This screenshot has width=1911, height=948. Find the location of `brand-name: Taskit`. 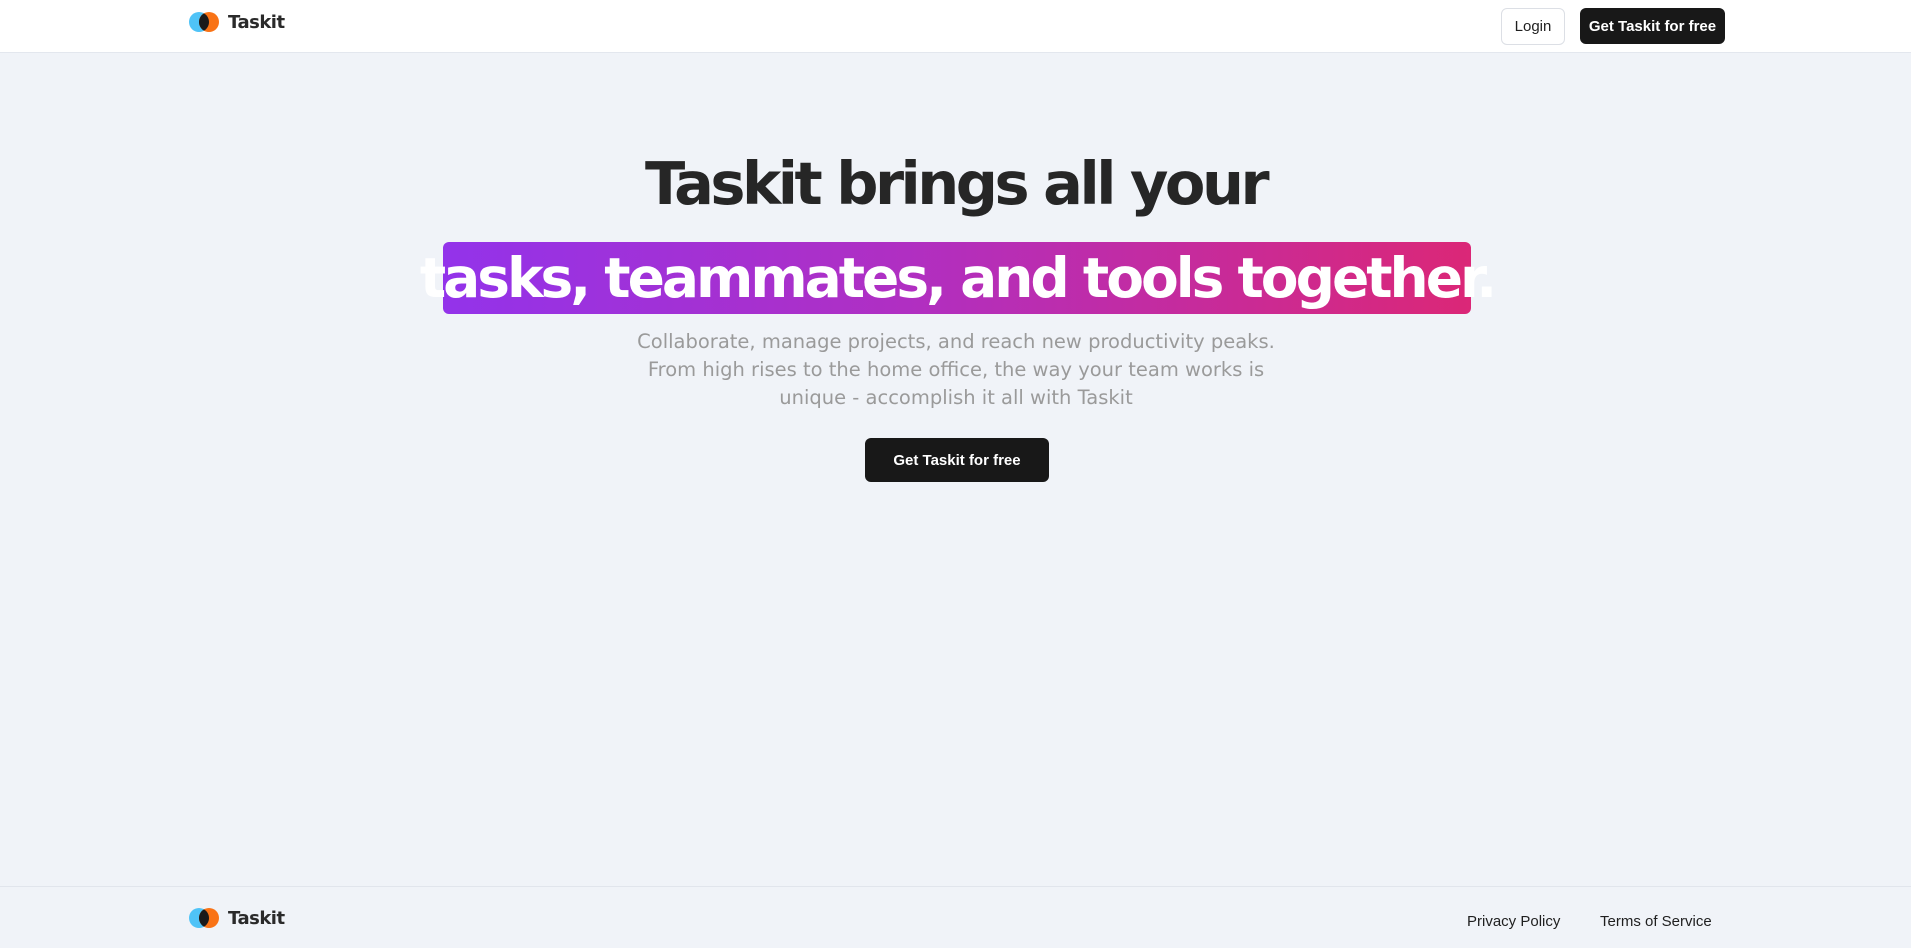

brand-name: Taskit is located at coordinates (256, 22).